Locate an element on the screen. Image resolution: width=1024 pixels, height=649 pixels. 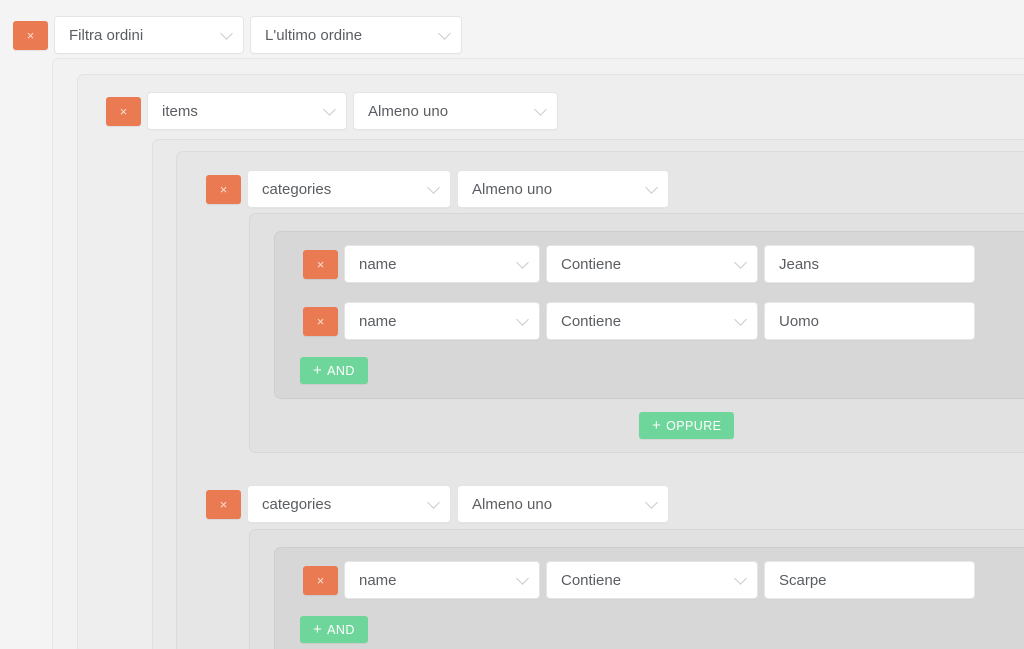
category-group-2-quantifier-select: Almeno uno is located at coordinates (563, 504).